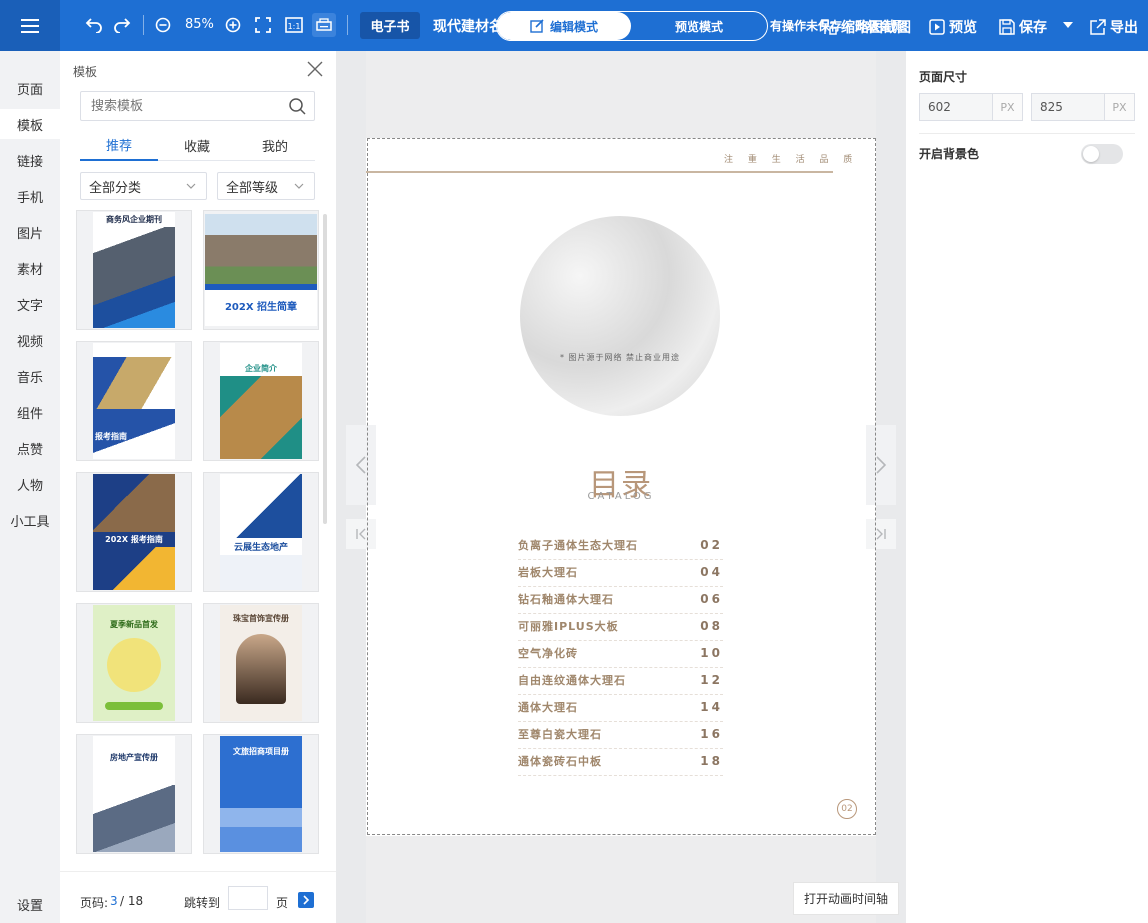  What do you see at coordinates (199, 24) in the screenshot?
I see `zoom-level: 85%` at bounding box center [199, 24].